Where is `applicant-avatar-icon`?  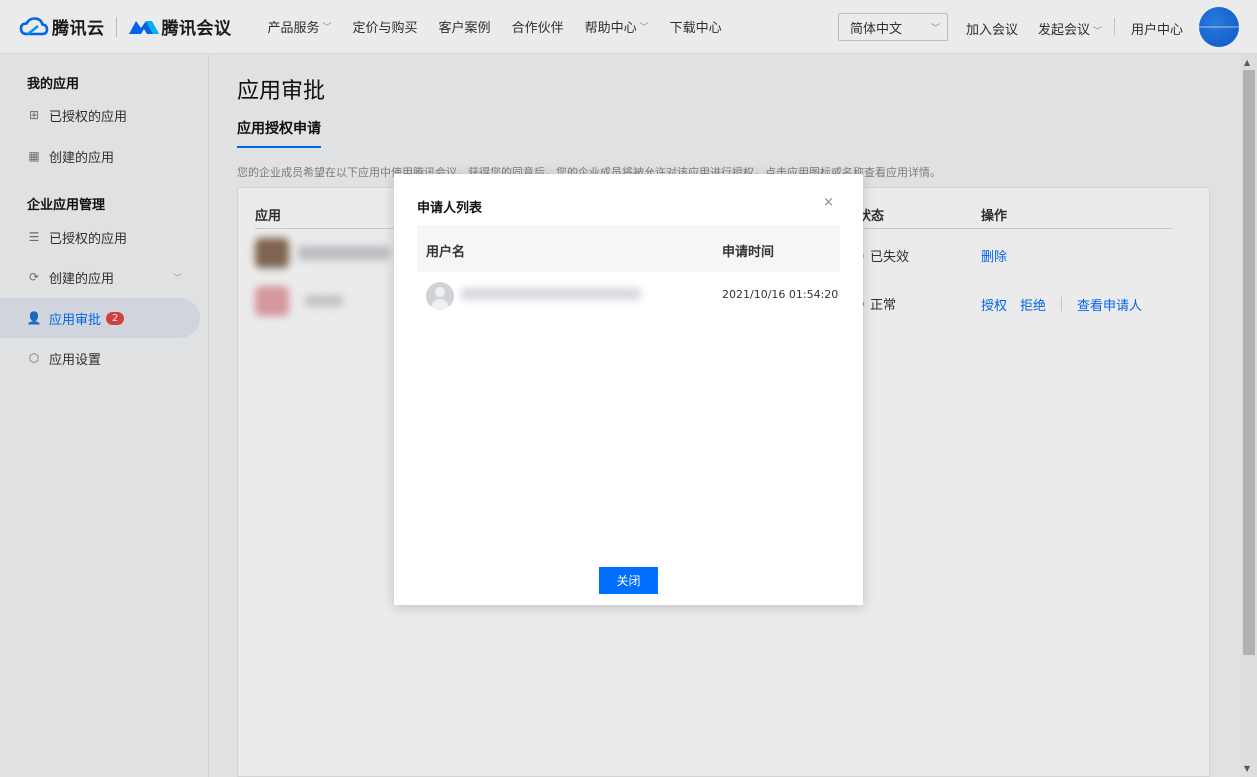
applicant-avatar-icon is located at coordinates (440, 296).